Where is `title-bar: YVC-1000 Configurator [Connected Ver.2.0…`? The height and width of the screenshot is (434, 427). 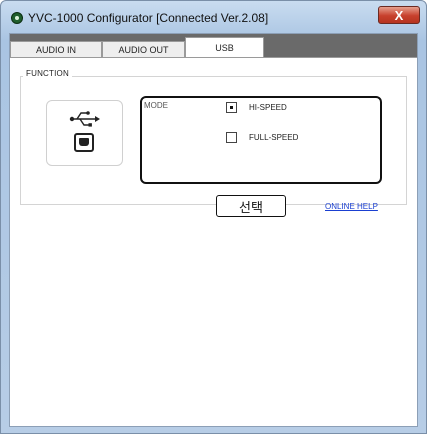
title-bar: YVC-1000 Configurator [Connected Ver.2.0… is located at coordinates (213, 17).